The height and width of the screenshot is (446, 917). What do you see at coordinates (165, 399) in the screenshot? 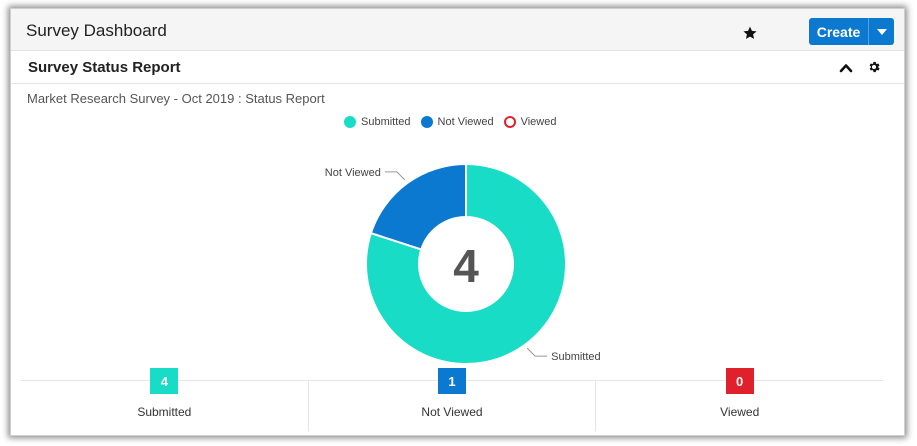
I see `stat-submitted: 4 Submitted` at bounding box center [165, 399].